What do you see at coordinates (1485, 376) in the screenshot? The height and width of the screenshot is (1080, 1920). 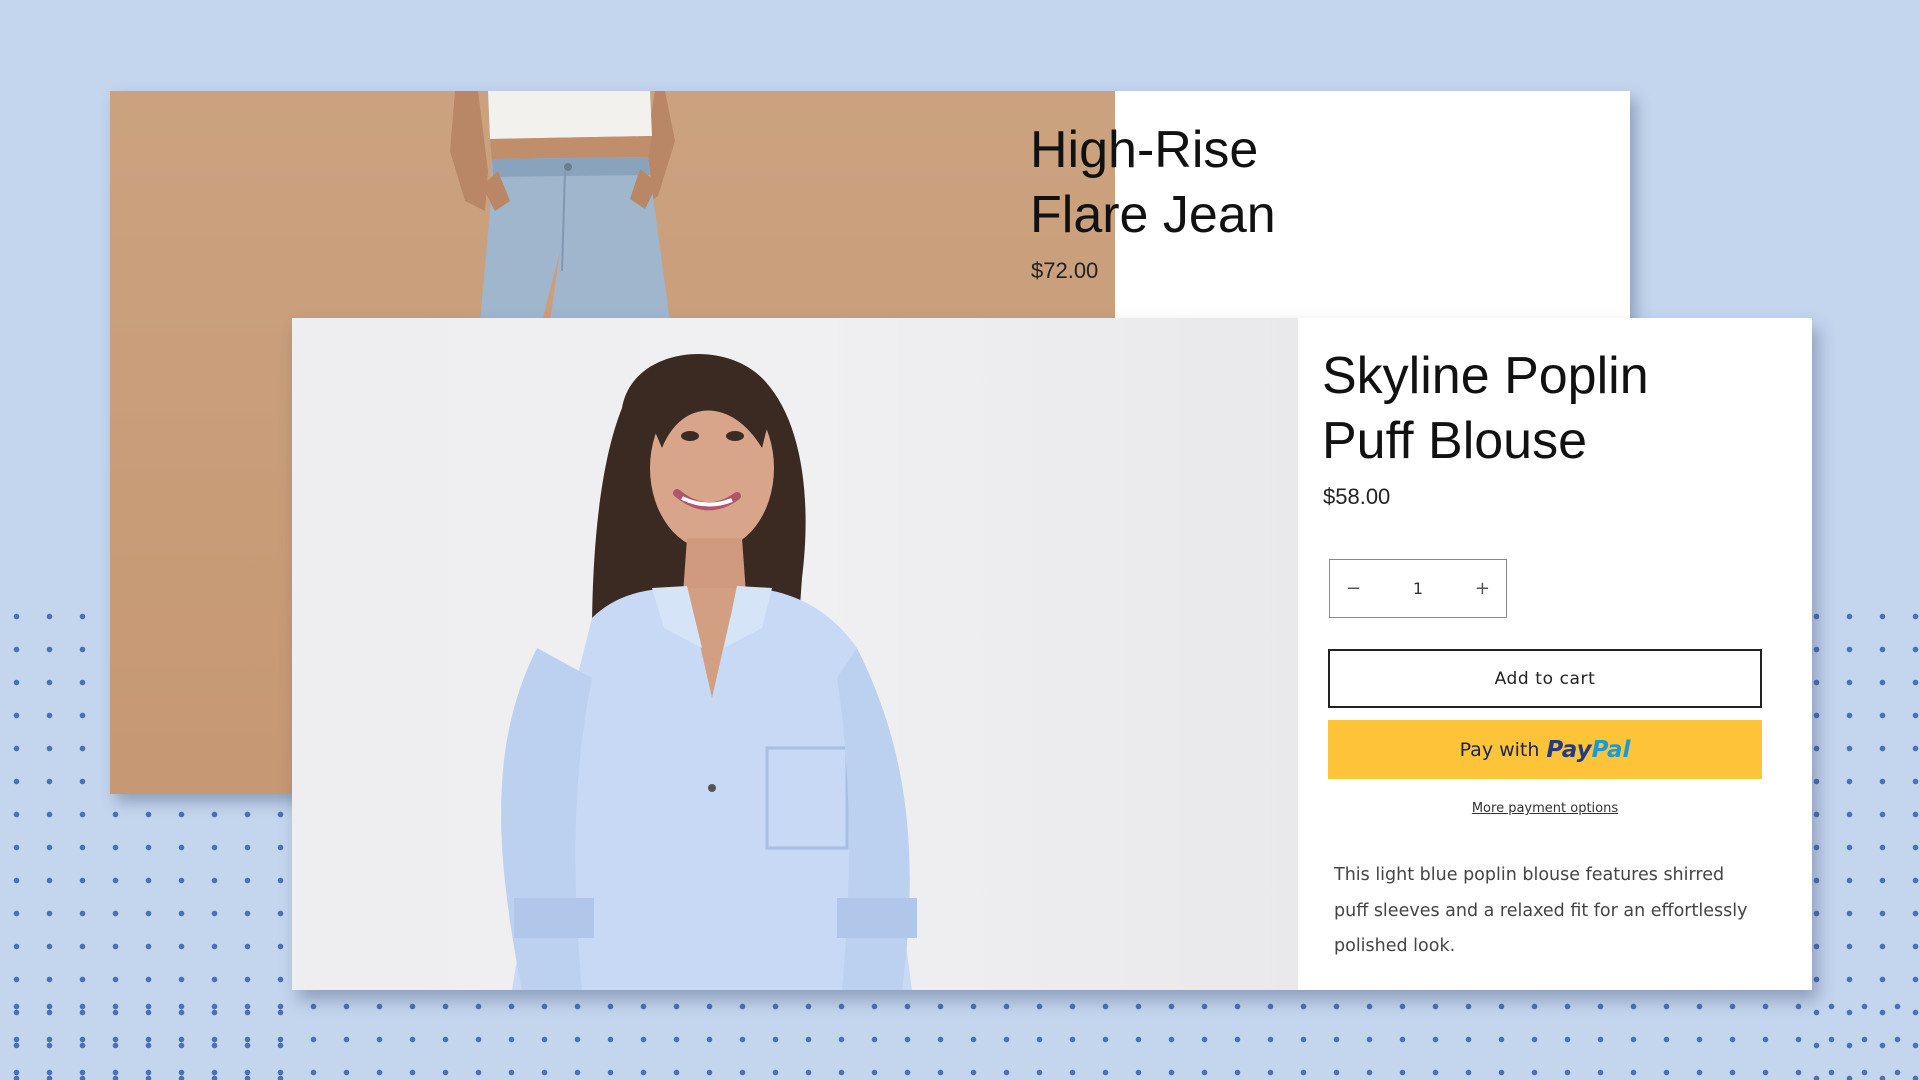 I see `blouse-title-line1: Skyline Poplin` at bounding box center [1485, 376].